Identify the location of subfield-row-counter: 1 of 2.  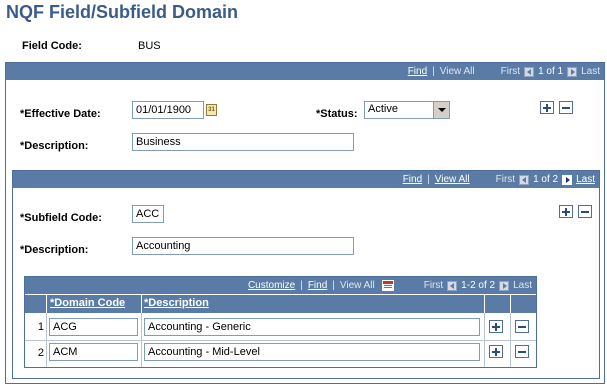
(546, 179).